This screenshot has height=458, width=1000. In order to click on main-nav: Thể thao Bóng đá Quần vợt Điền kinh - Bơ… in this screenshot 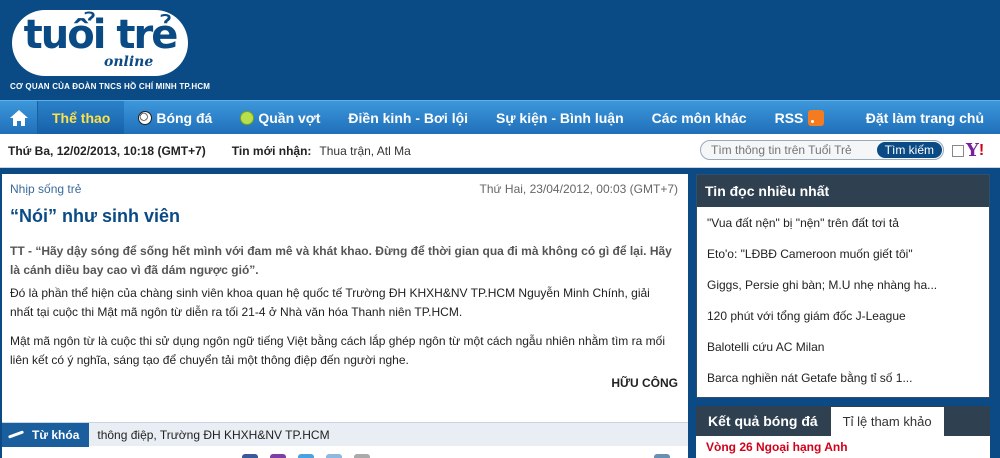, I will do `click(500, 117)`.